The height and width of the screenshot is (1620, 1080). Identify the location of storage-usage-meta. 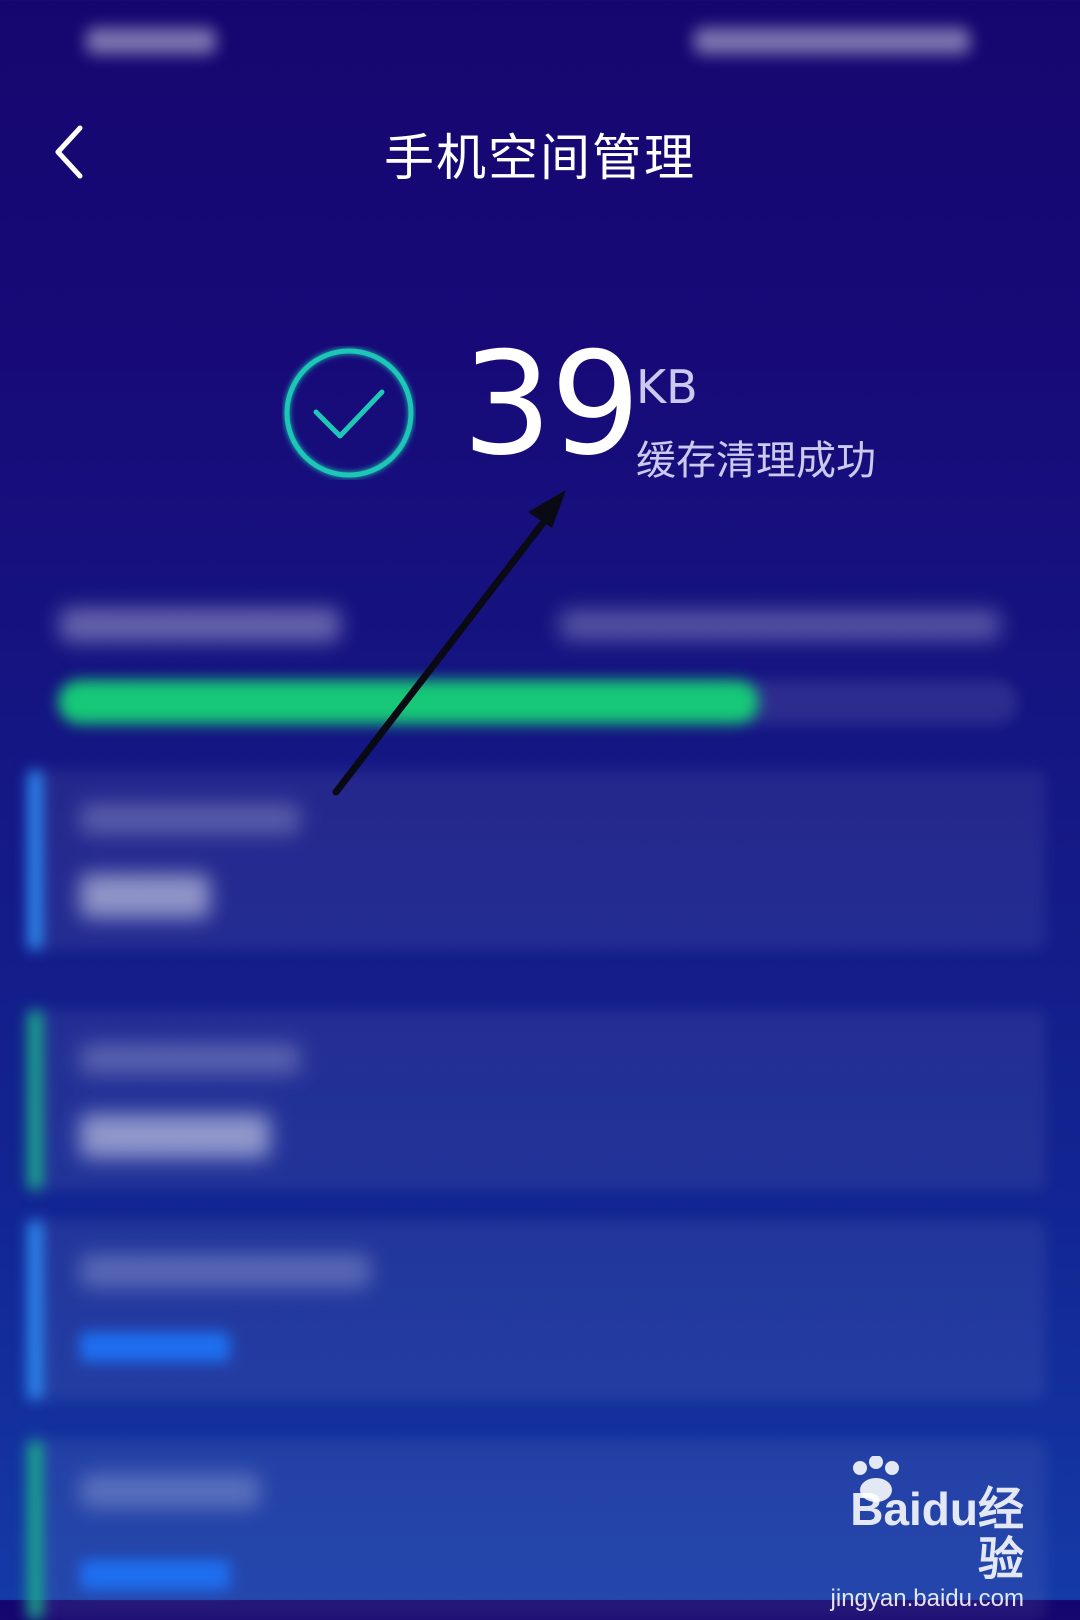
(780, 625).